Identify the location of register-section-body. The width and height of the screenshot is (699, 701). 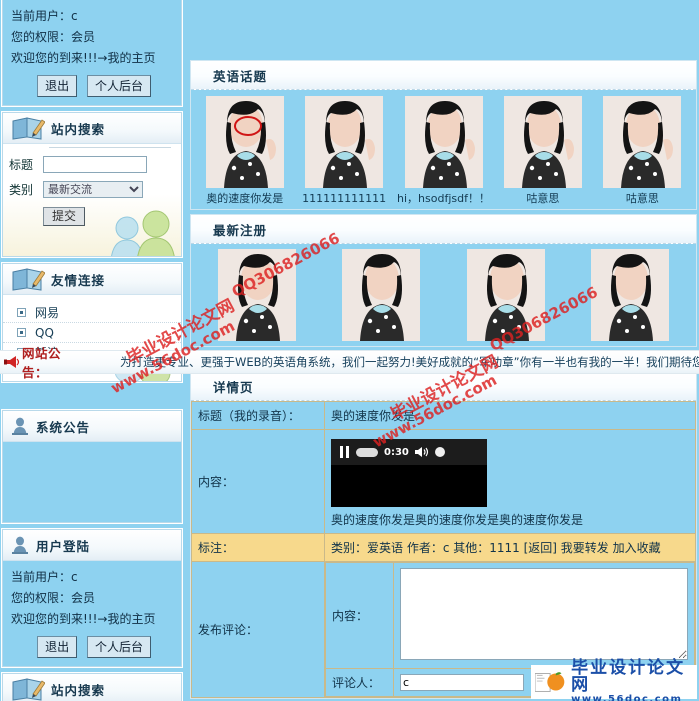
(443, 295).